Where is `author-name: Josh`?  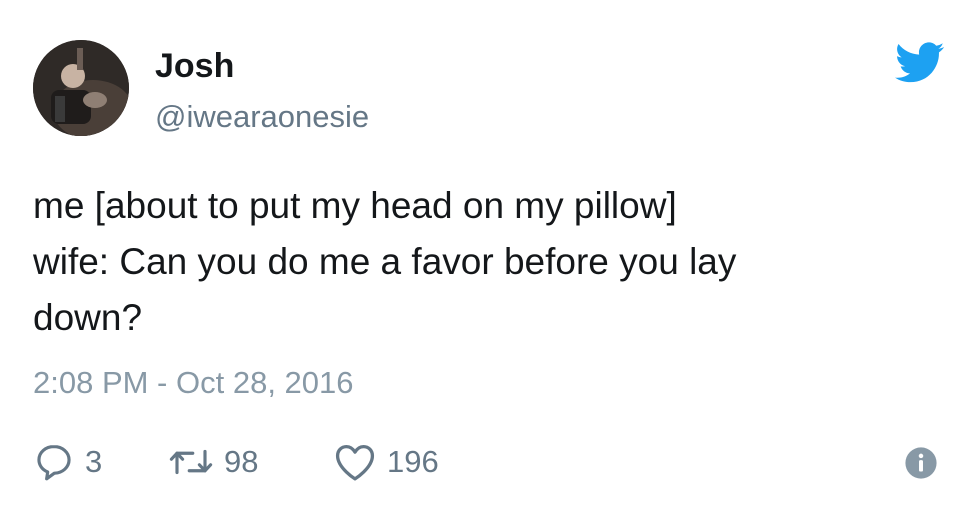
author-name: Josh is located at coordinates (194, 66).